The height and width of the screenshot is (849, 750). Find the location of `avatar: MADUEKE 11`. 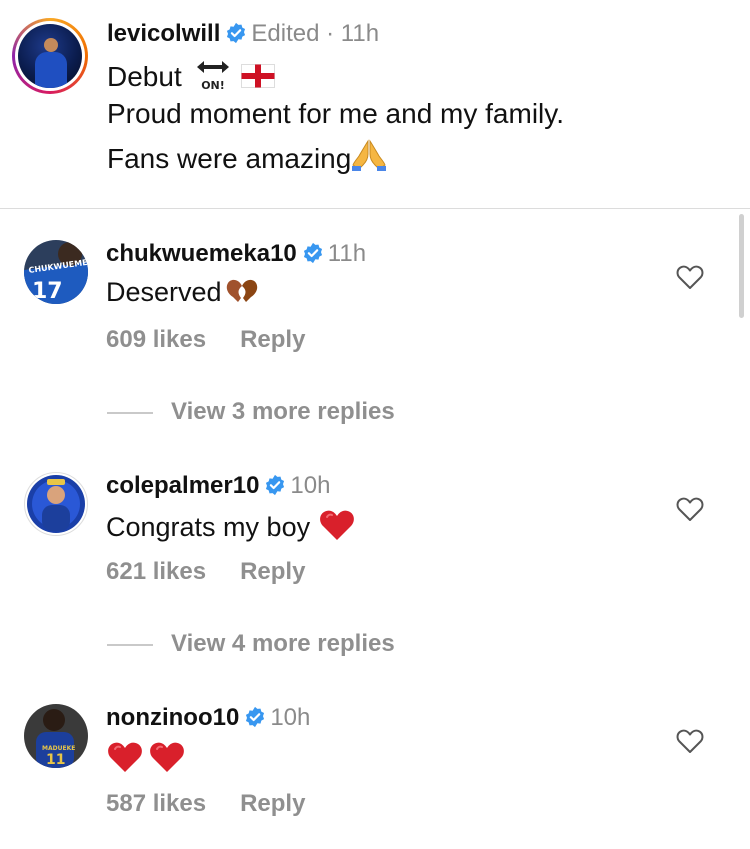

avatar: MADUEKE 11 is located at coordinates (56, 736).